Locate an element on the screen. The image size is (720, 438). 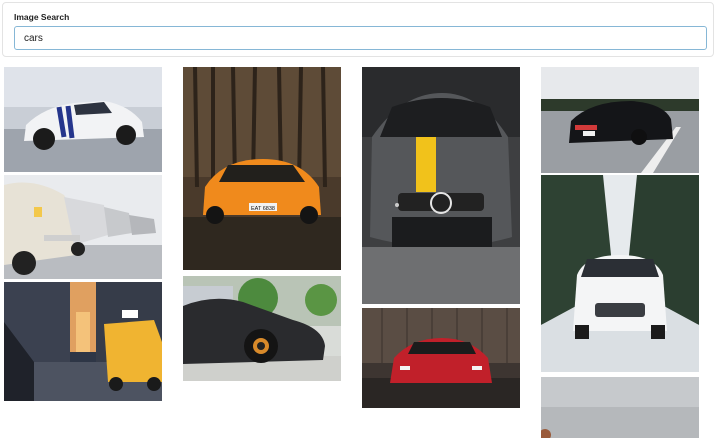
search-input is located at coordinates (360, 38).